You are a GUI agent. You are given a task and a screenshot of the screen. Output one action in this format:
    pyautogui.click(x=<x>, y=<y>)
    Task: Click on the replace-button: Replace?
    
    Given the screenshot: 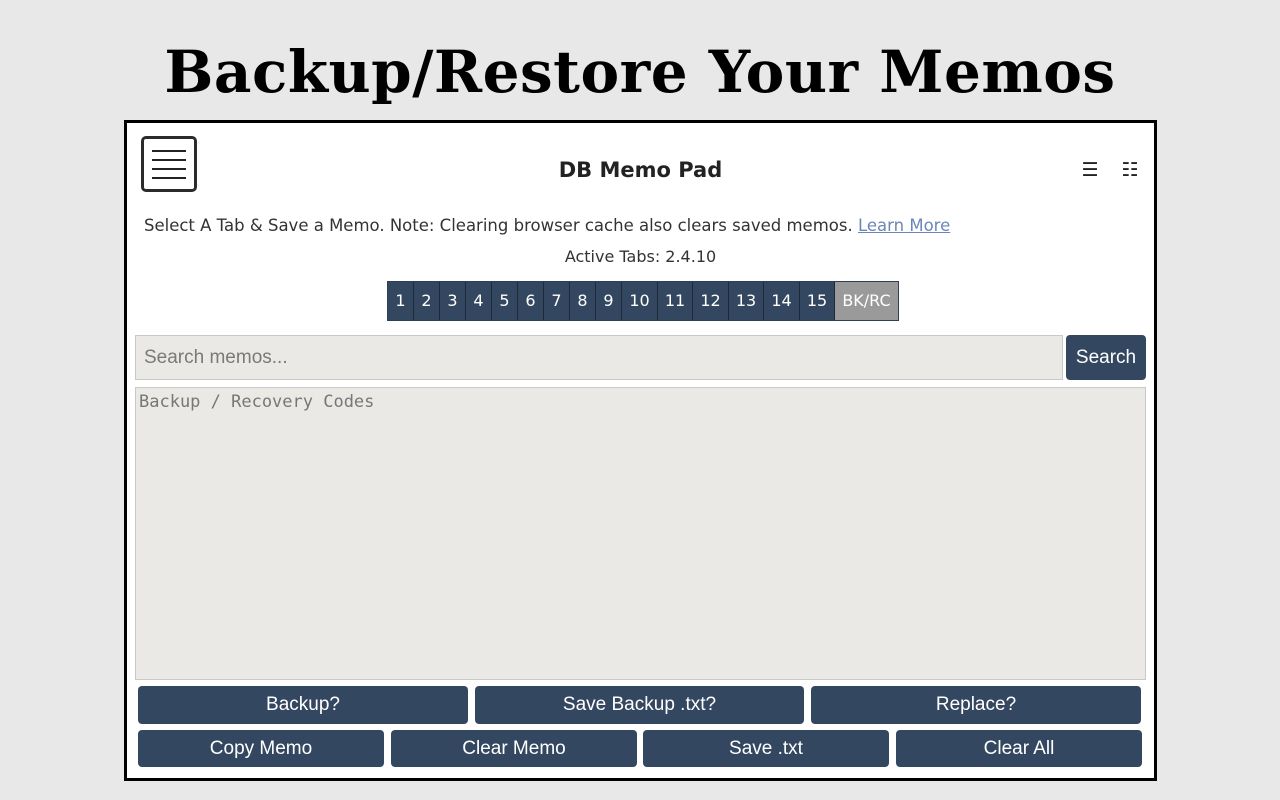 What is the action you would take?
    pyautogui.click(x=976, y=705)
    